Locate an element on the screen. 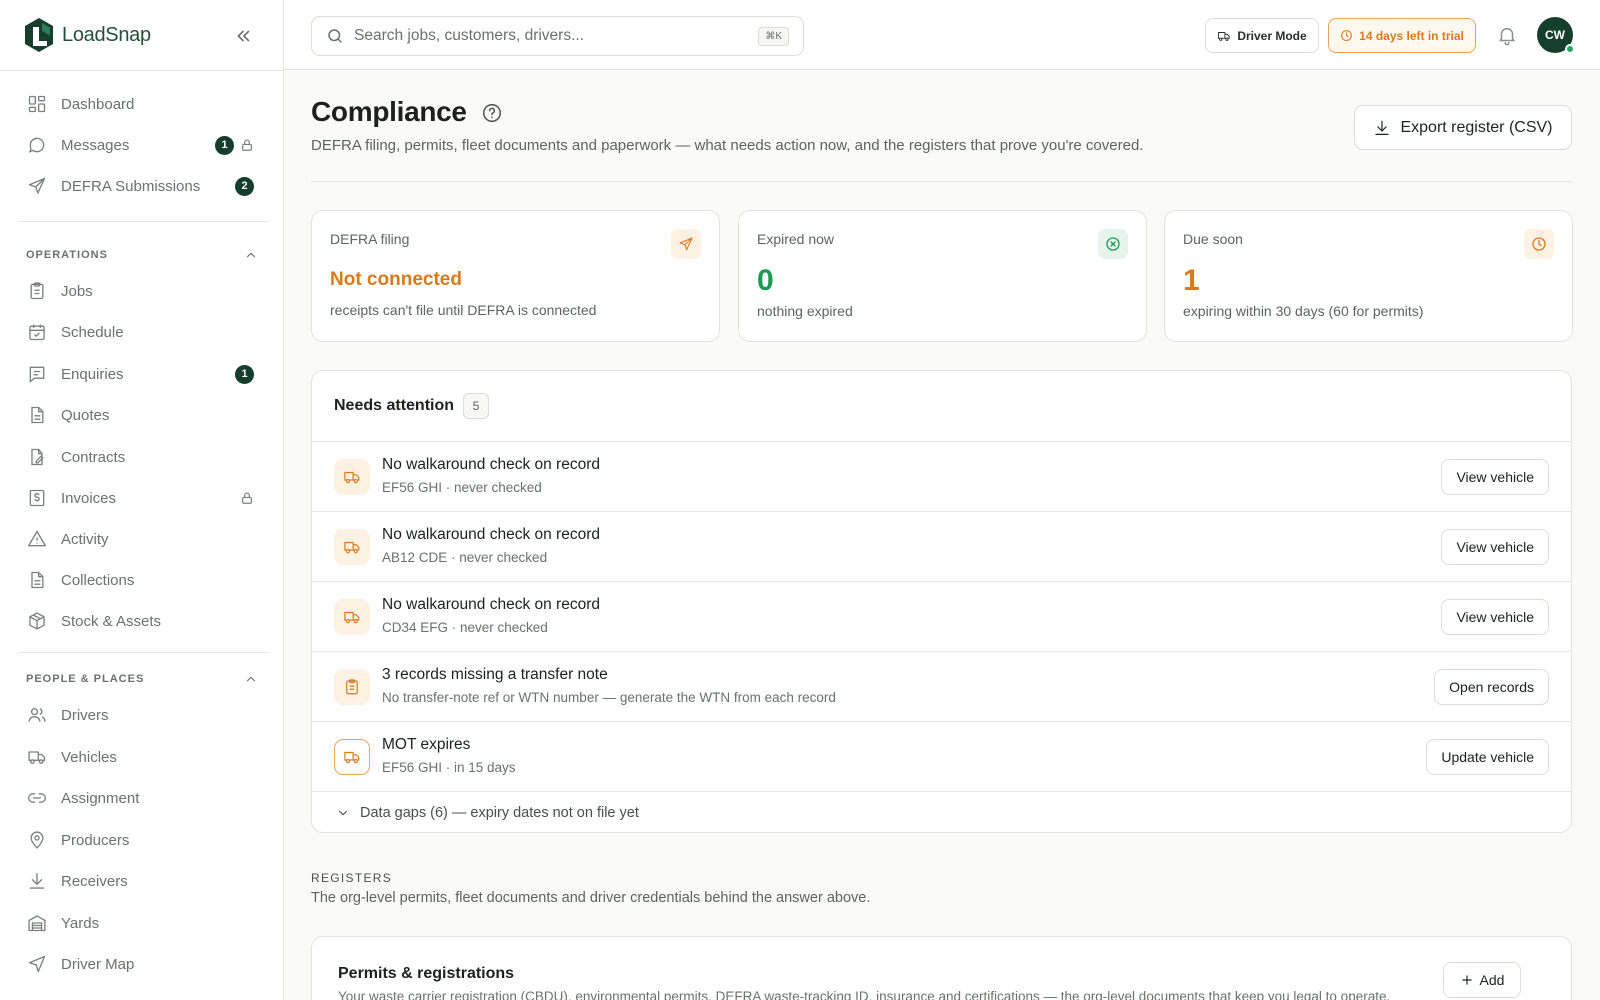  collapse-sidebar-icon is located at coordinates (243, 36).